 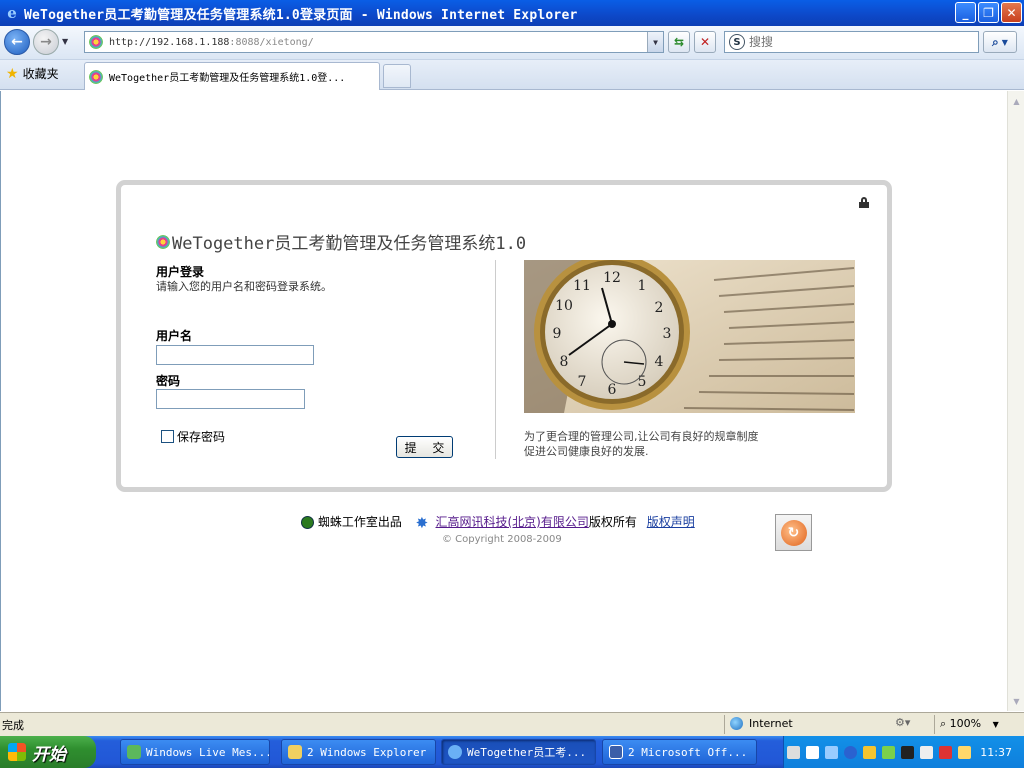 What do you see at coordinates (424, 447) in the screenshot?
I see `submit-button: 提 交` at bounding box center [424, 447].